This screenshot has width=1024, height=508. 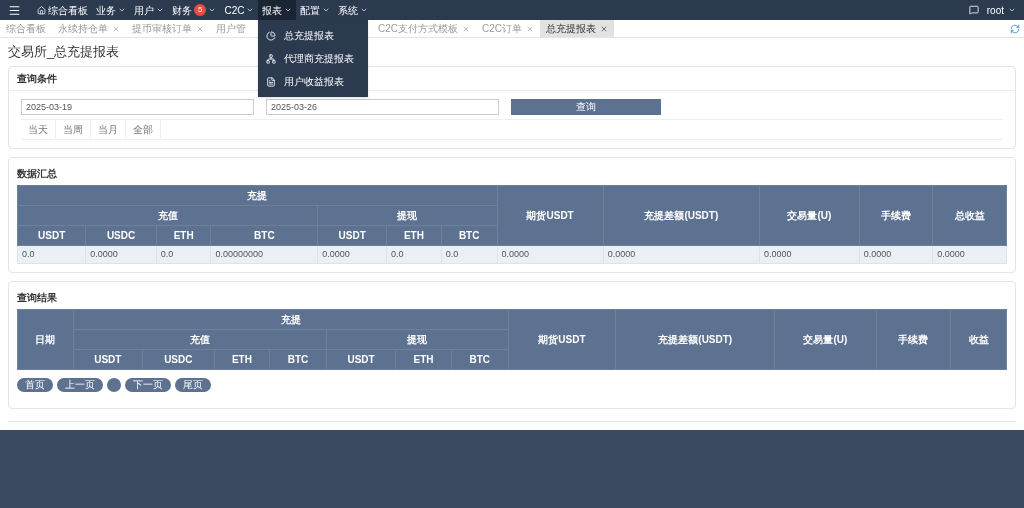 I want to click on page-tab: 总充提报表, so click(x=577, y=28).